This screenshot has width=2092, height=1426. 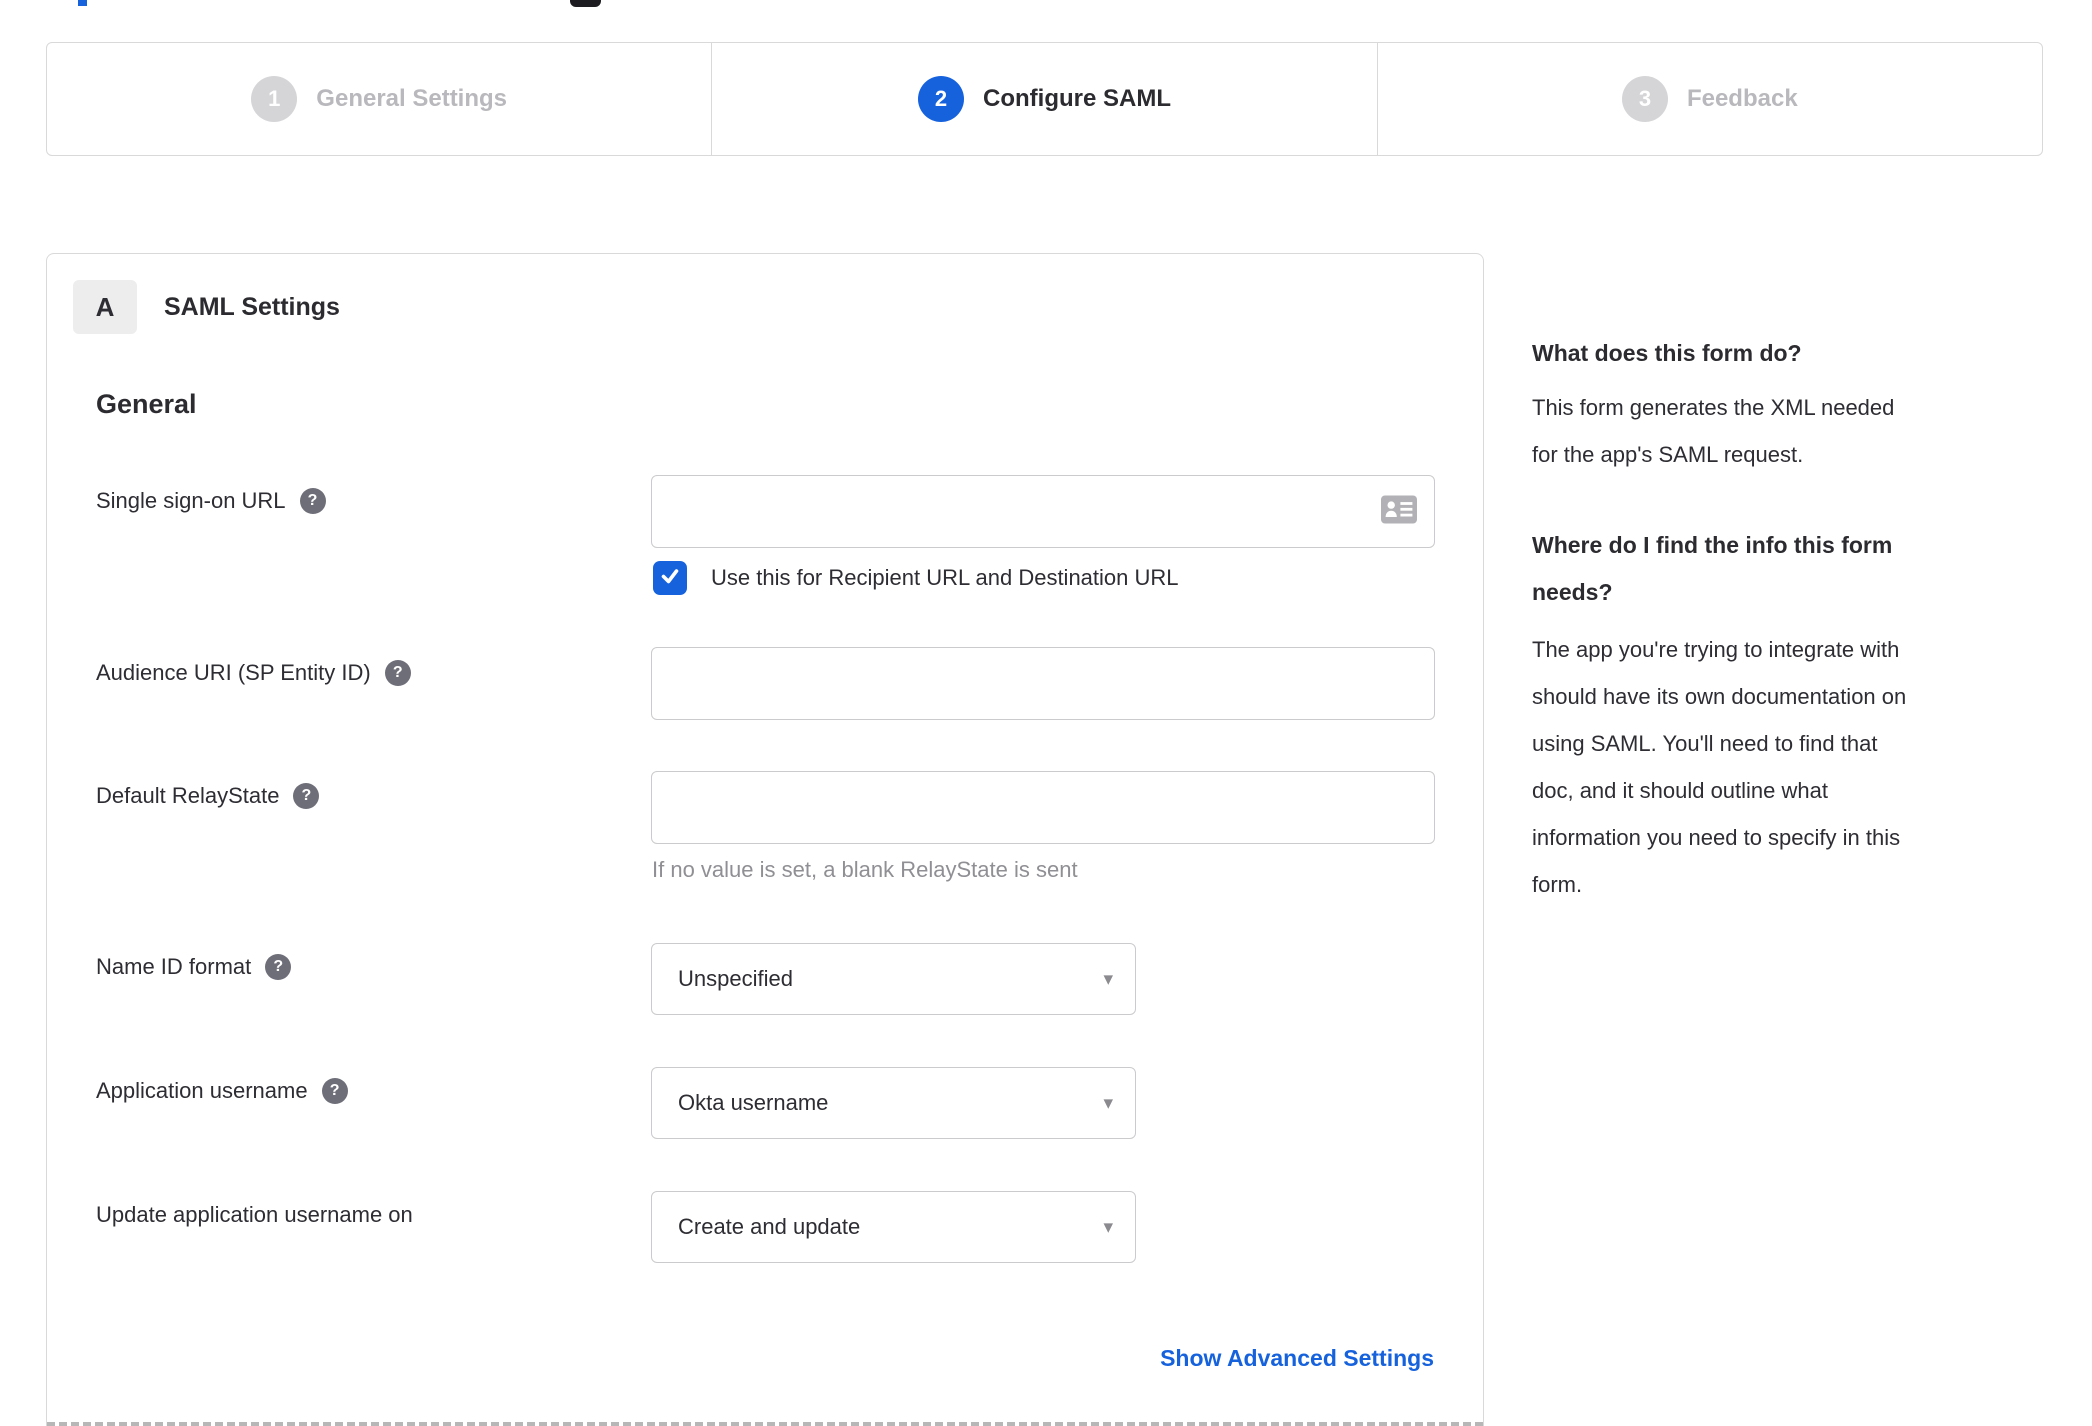 I want to click on checkmark-icon, so click(x=670, y=578).